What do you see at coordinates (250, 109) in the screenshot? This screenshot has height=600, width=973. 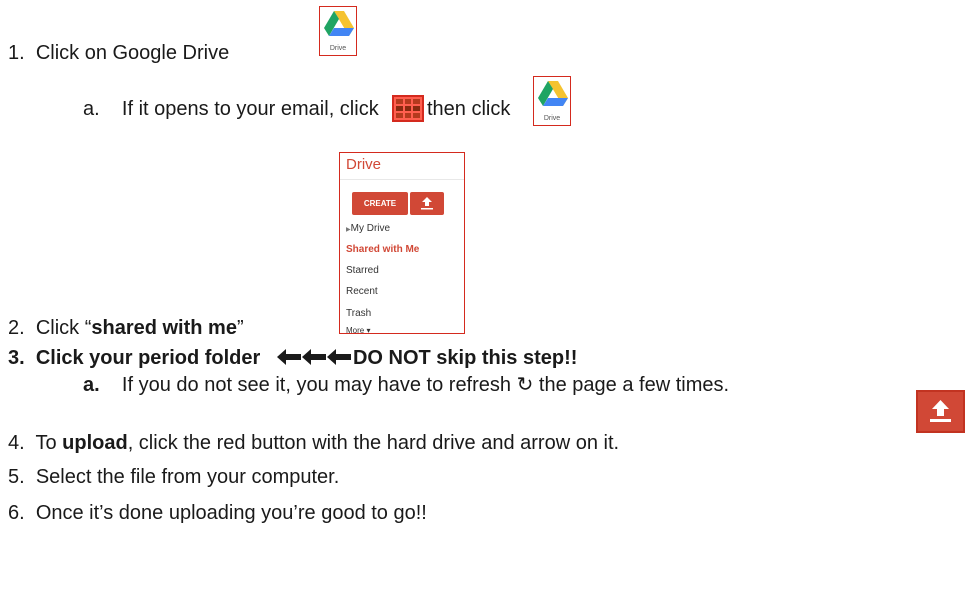 I see `step-text: If it opens to your email, click` at bounding box center [250, 109].